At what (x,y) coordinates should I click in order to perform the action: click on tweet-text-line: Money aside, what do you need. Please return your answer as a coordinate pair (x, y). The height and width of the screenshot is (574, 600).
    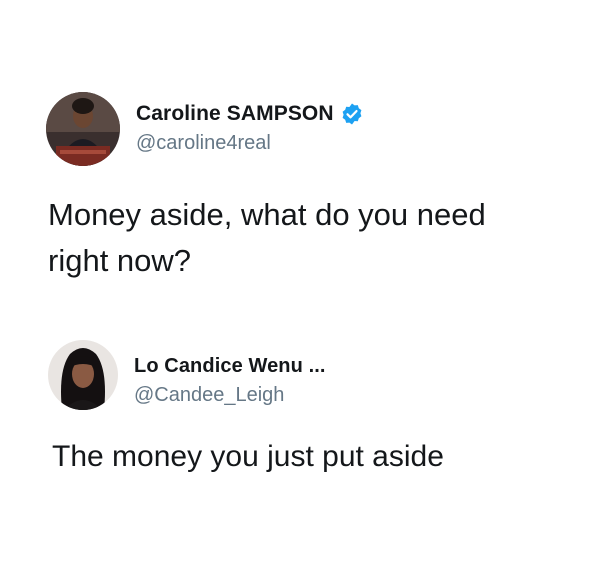
    Looking at the image, I should click on (267, 214).